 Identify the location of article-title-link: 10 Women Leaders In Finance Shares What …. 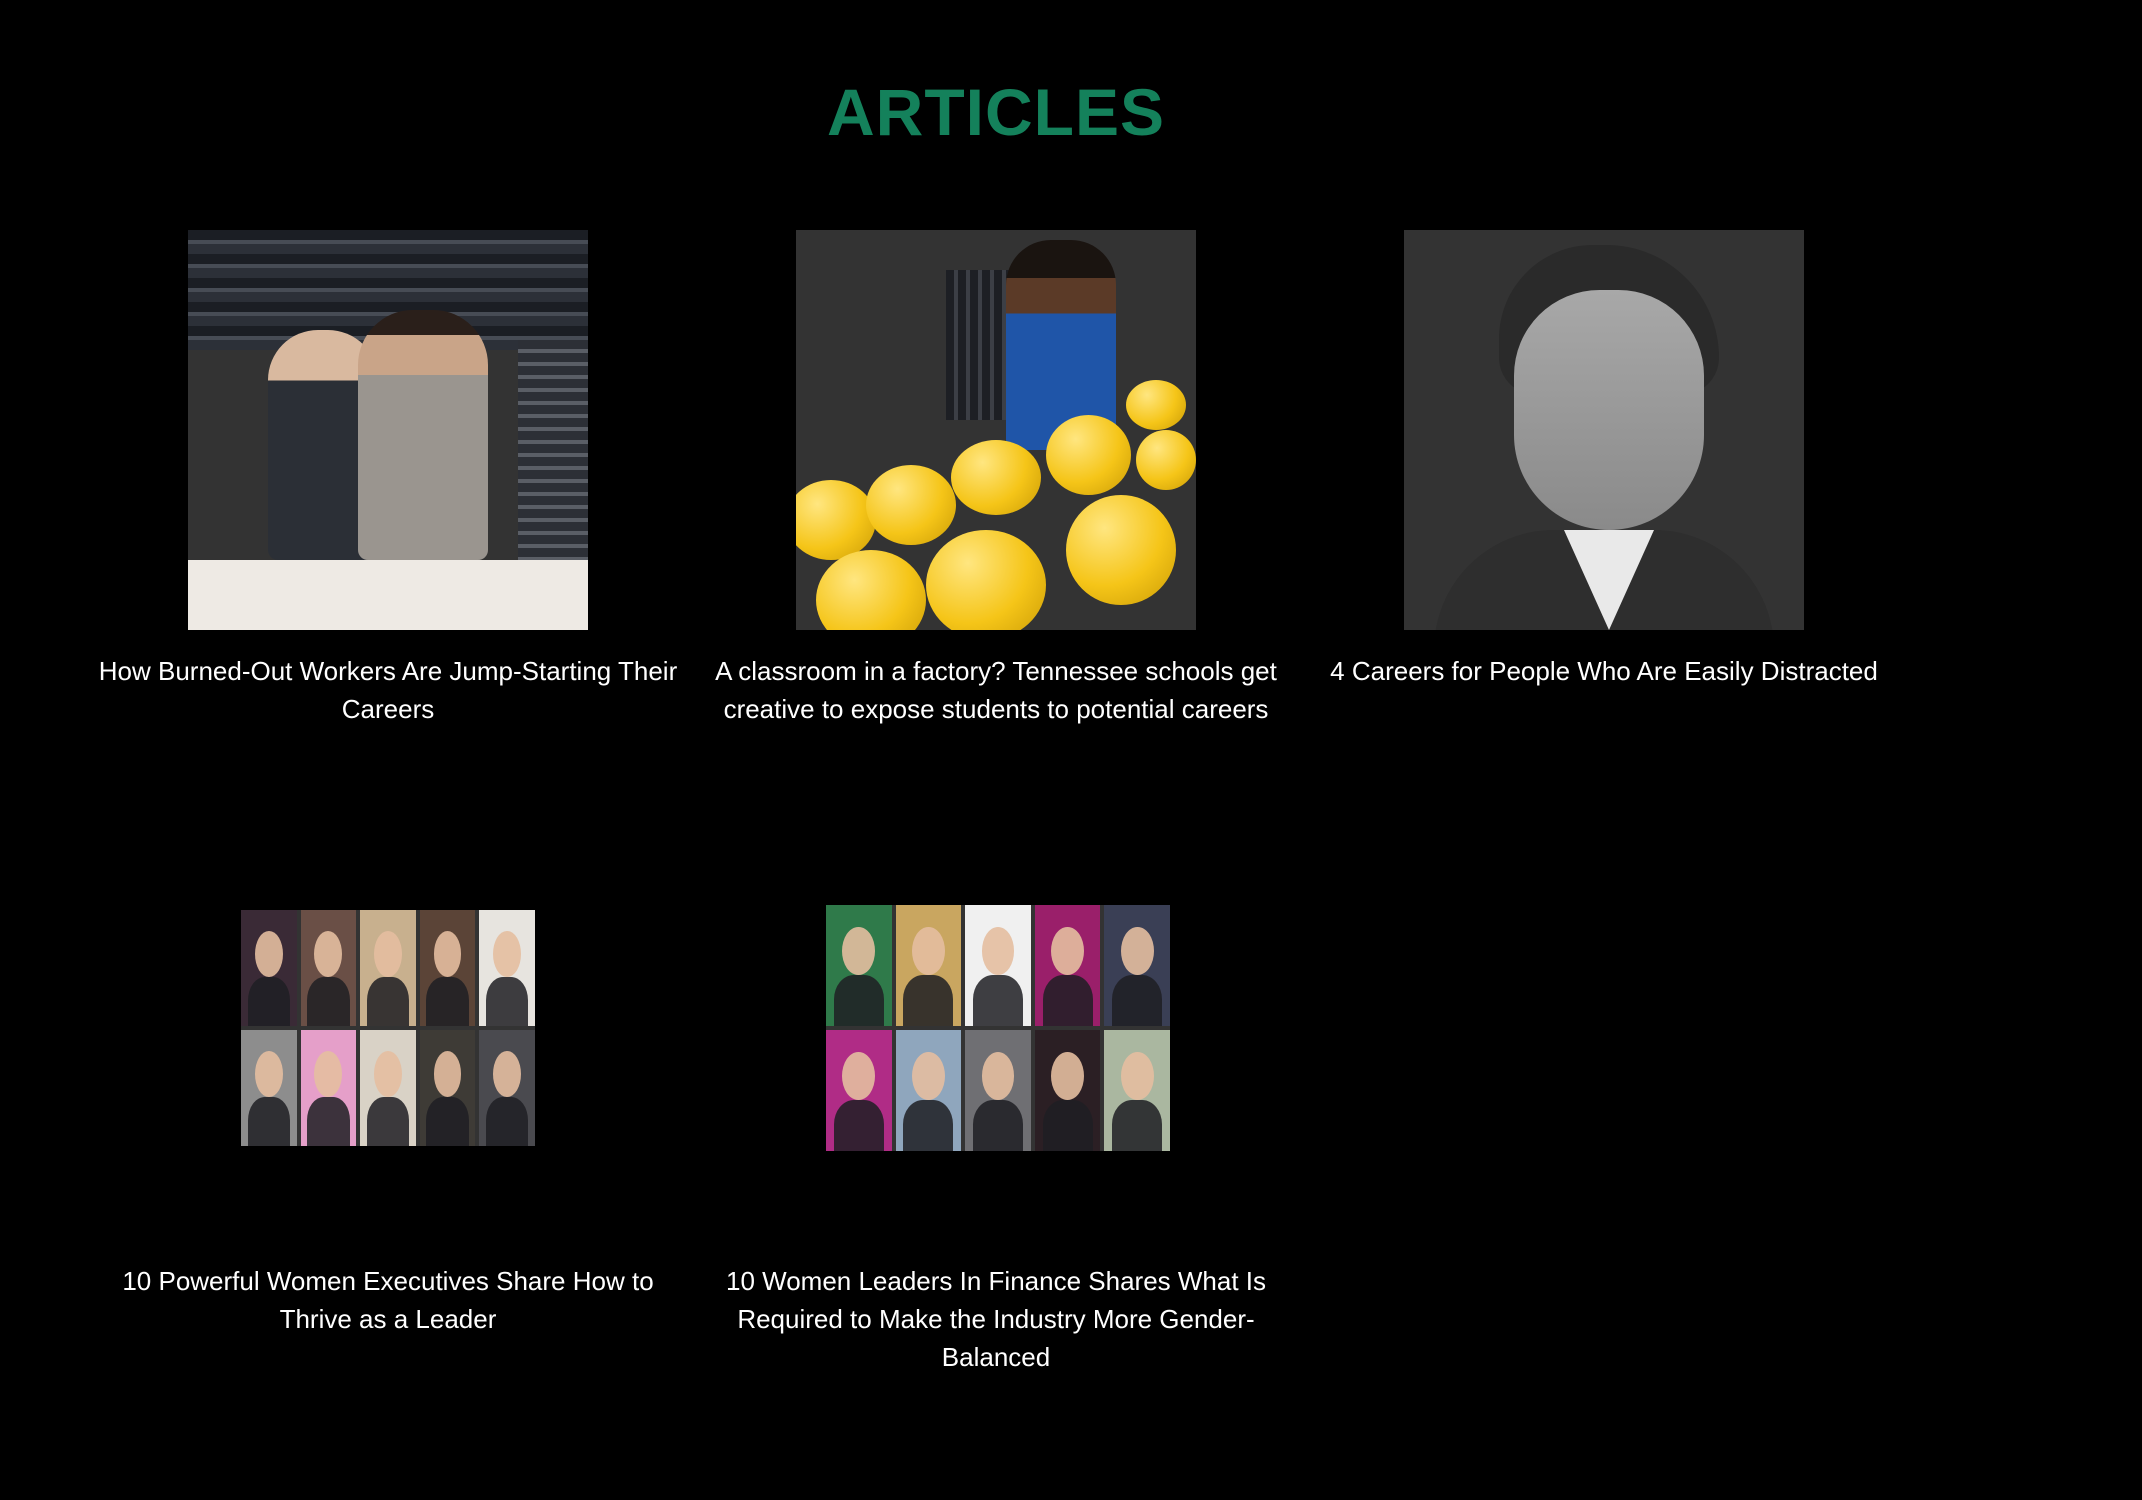
(996, 1319).